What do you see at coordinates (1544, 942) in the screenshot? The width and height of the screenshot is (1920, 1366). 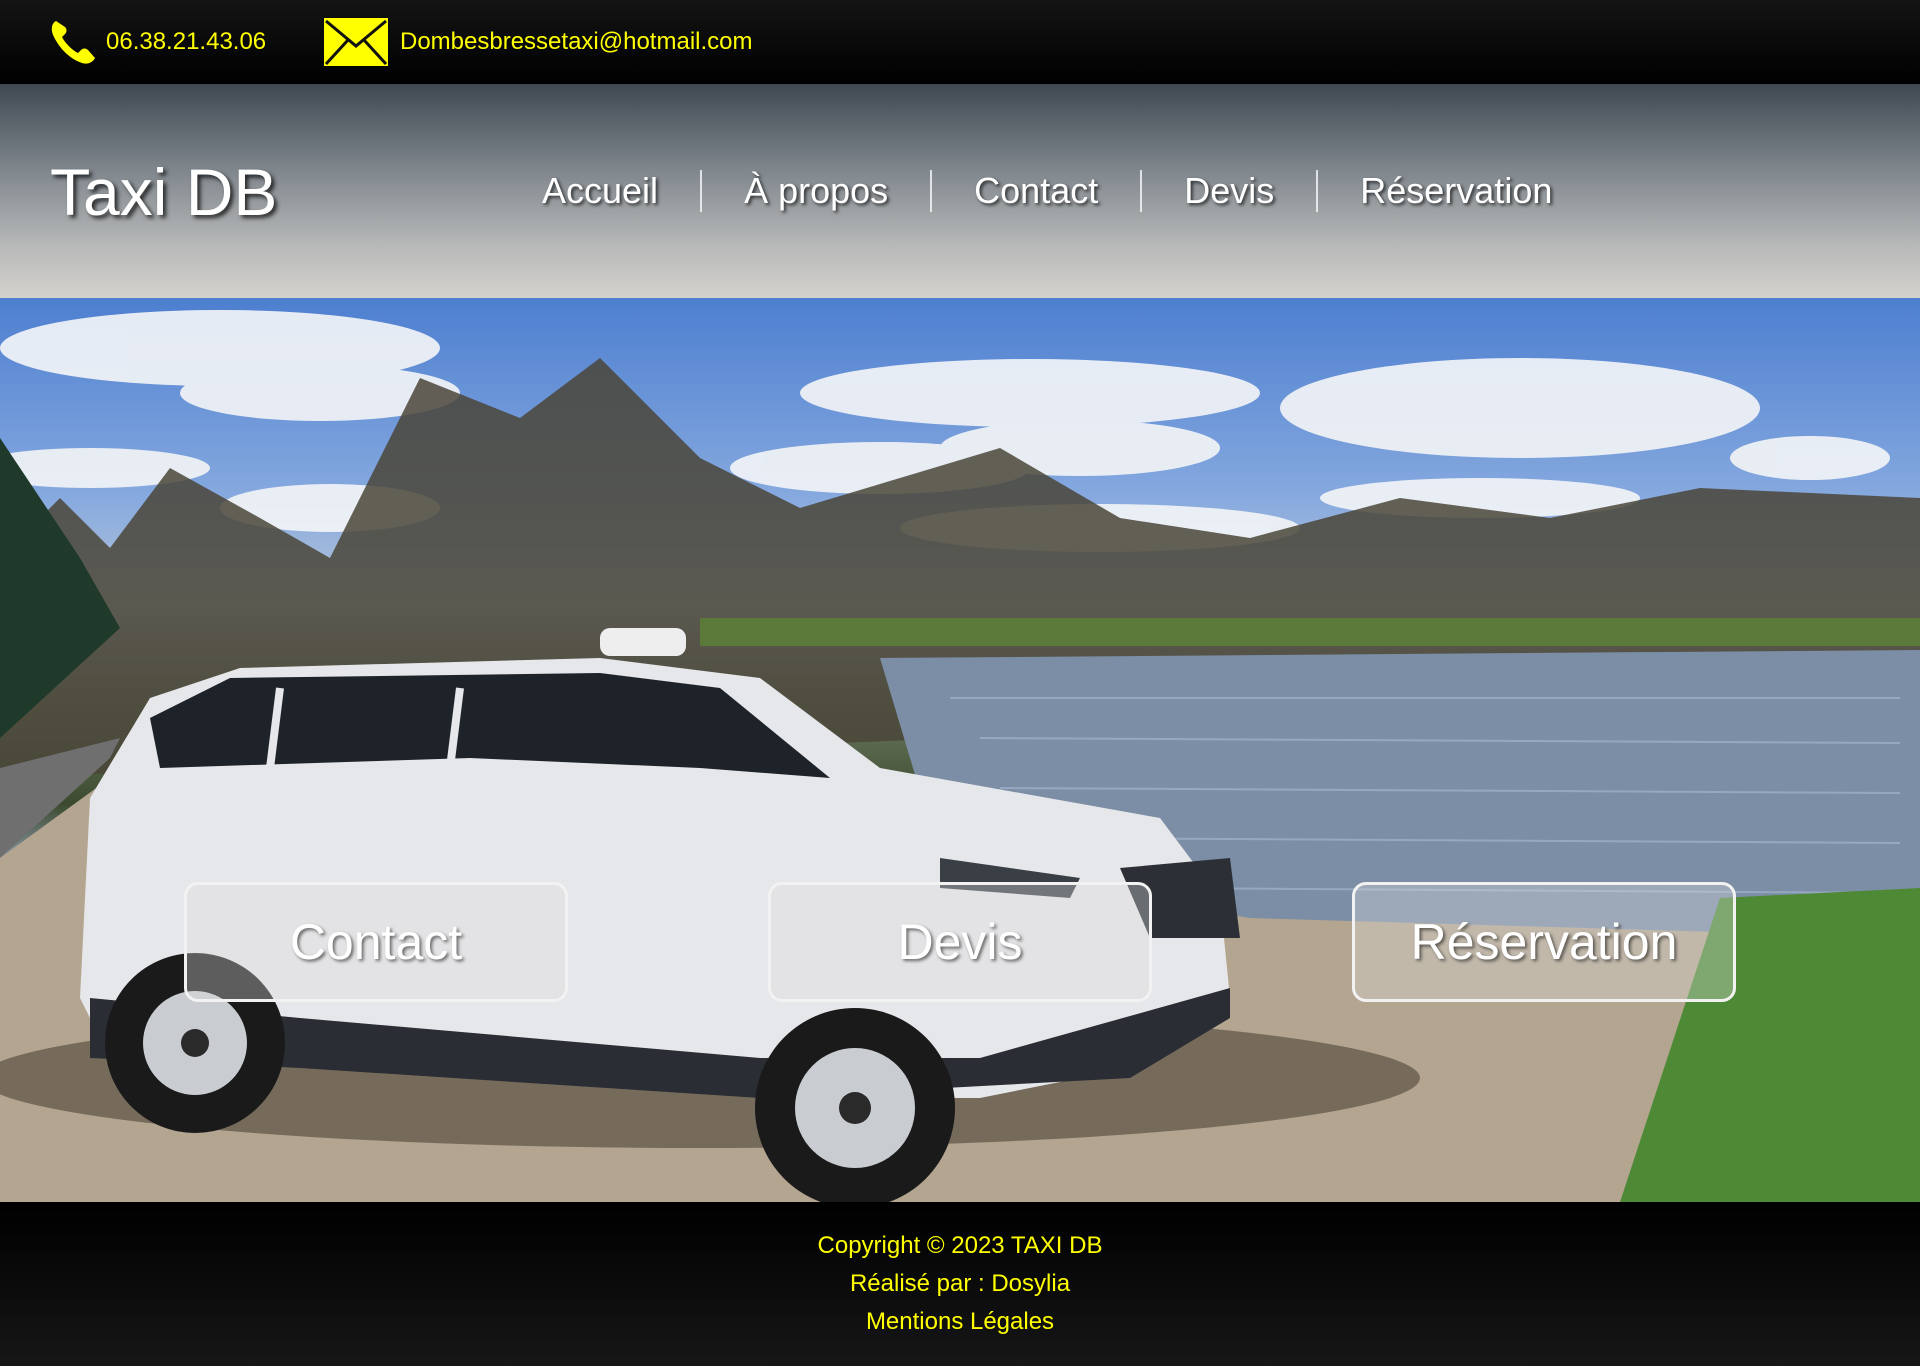 I see `reservation-button: Réservation` at bounding box center [1544, 942].